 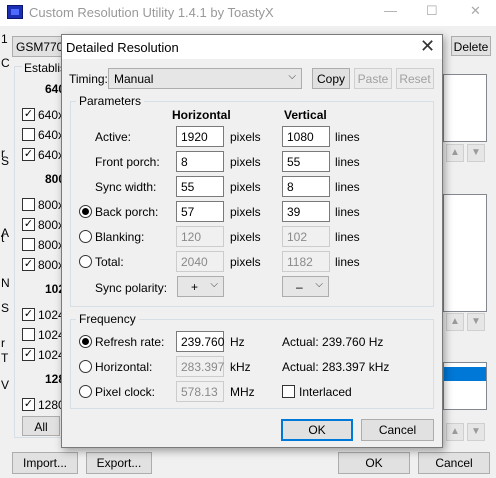 I want to click on clipped-text: t, so click(x=3, y=238).